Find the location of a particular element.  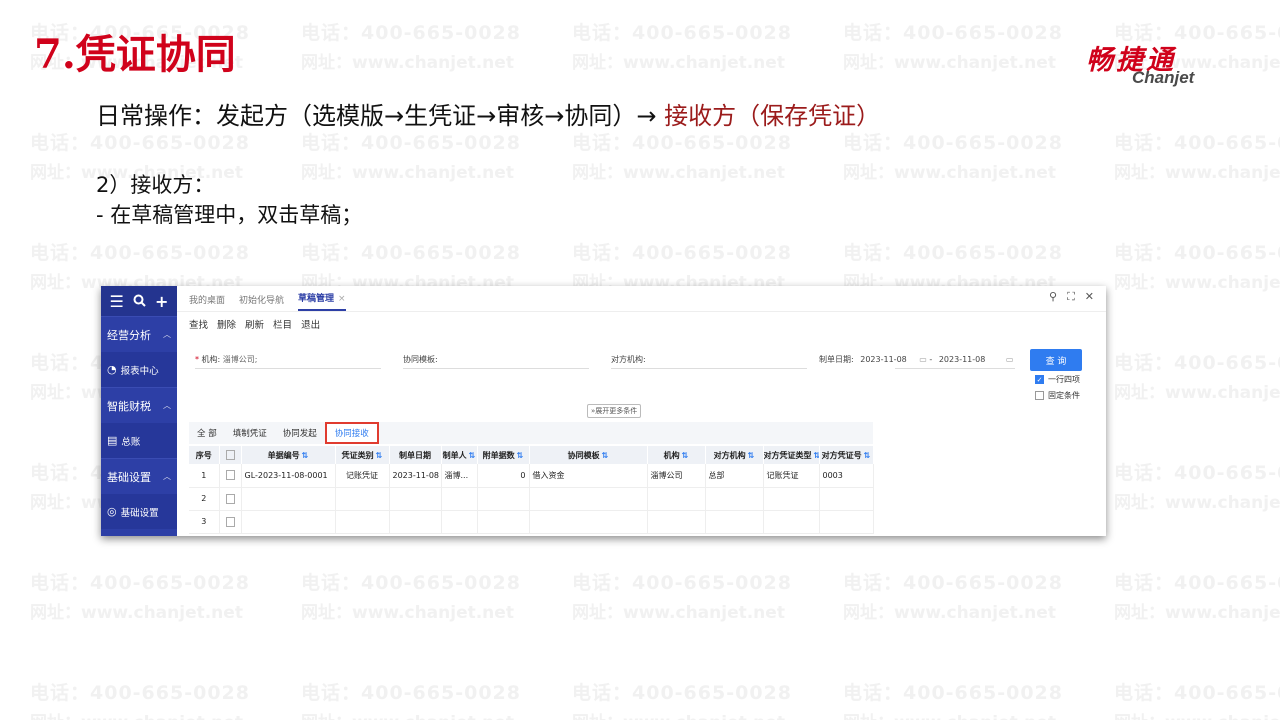

col-header: 单据编号 ⇅ is located at coordinates (288, 455).